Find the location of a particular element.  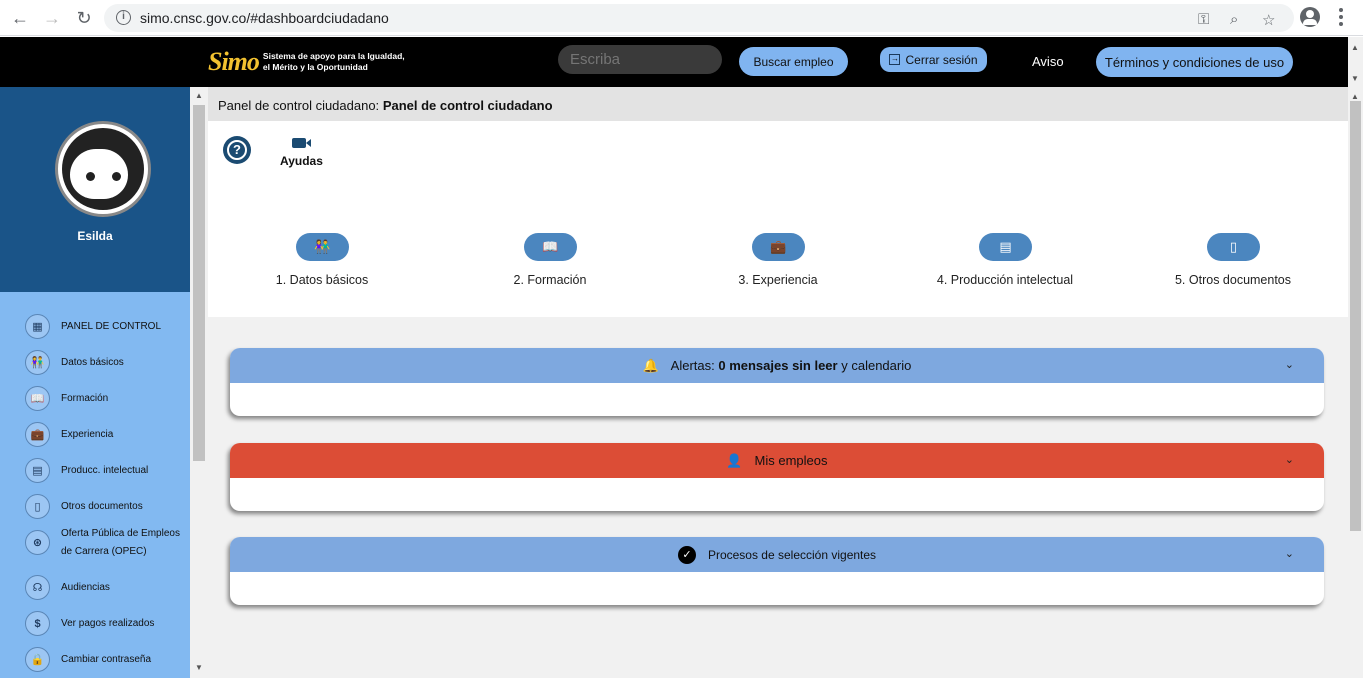

sidebar-item-produccion: ▤ Producc. intelectual is located at coordinates (95, 471).